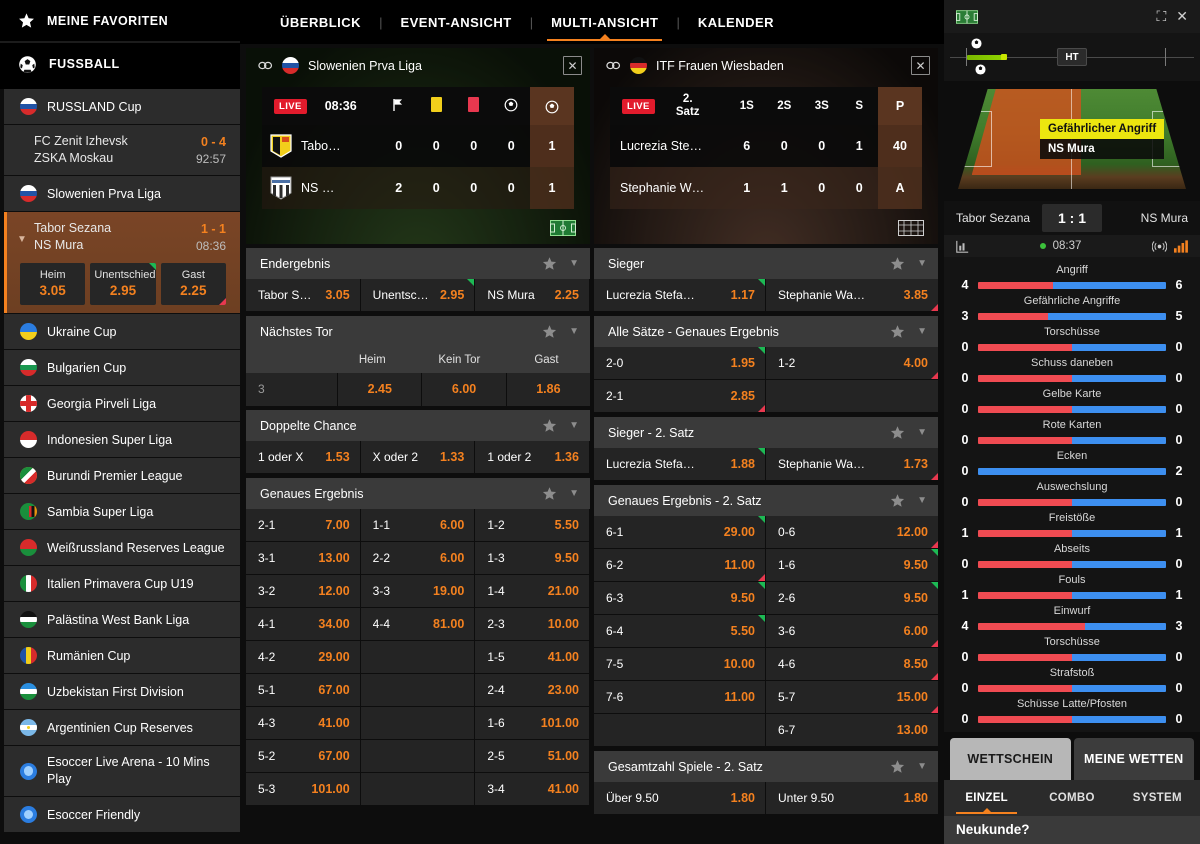  Describe the element at coordinates (303, 723) in the screenshot. I see `selection-button: 4-3 41.00` at that location.